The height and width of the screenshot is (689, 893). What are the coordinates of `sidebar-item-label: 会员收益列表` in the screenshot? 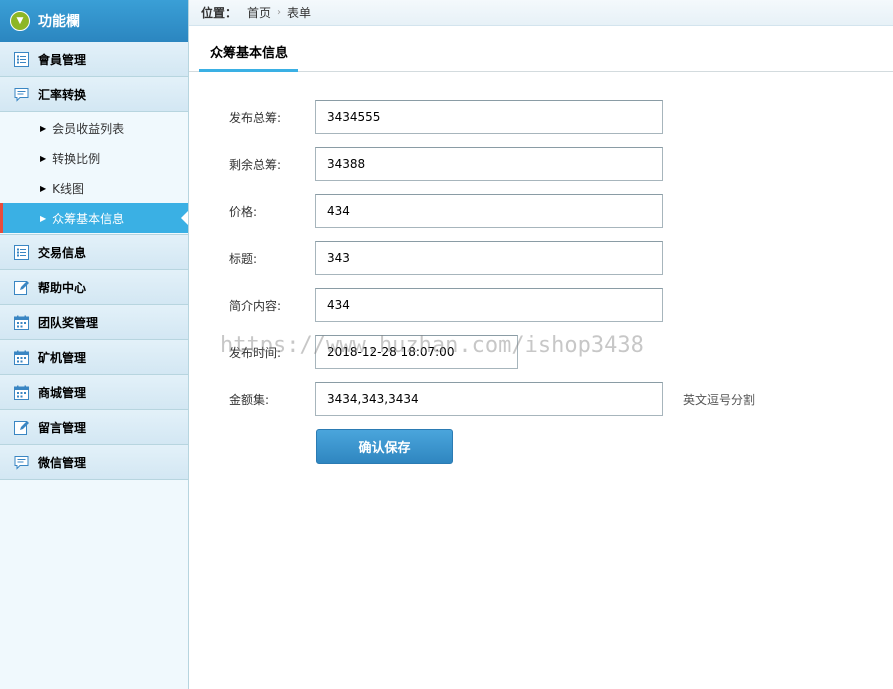 It's located at (88, 128).